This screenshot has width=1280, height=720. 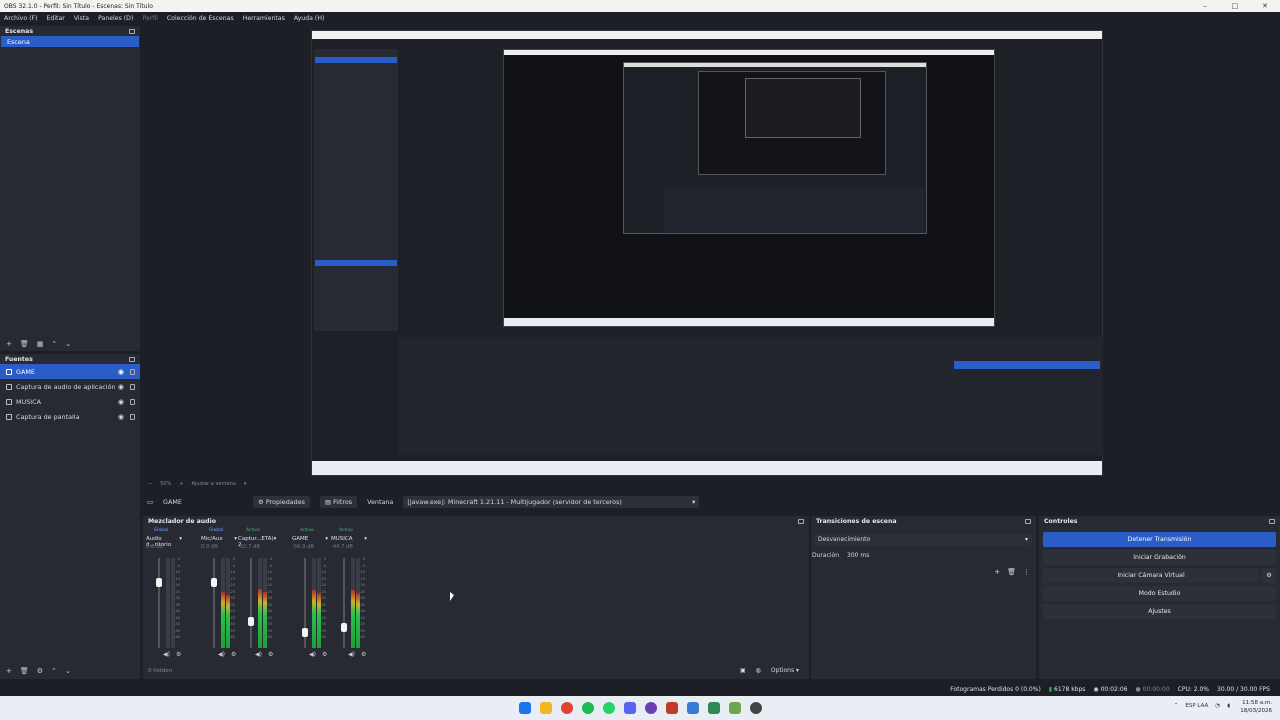 I want to click on volume-icon: ◖, so click(x=1228, y=706).